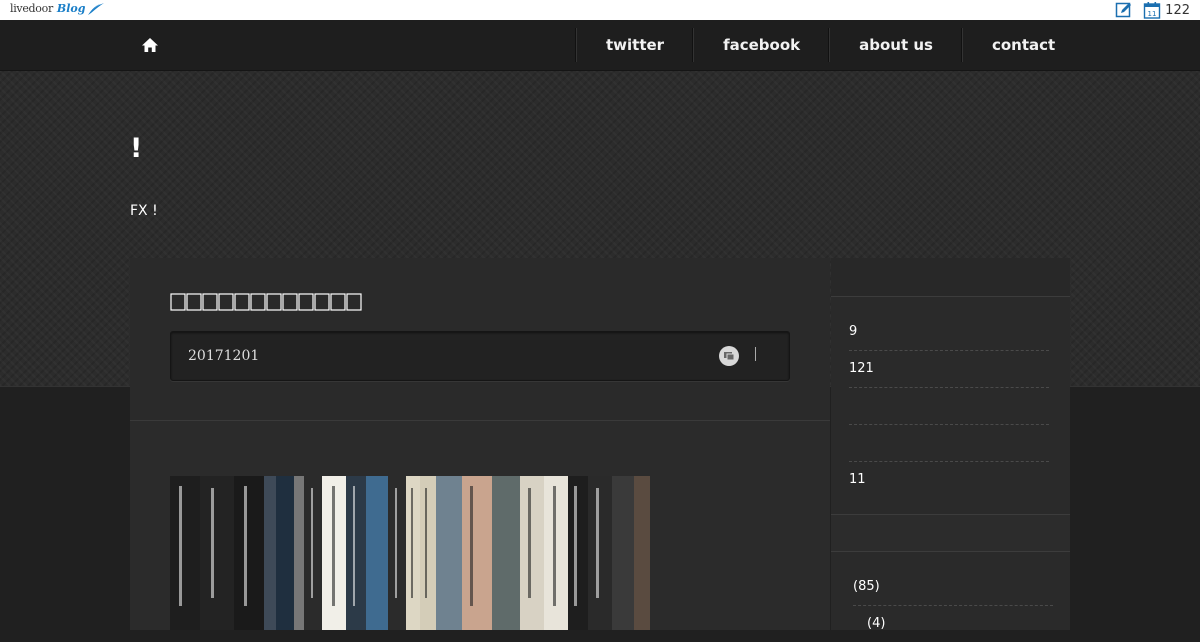 Image resolution: width=1200 pixels, height=642 pixels. I want to click on article-header: 20171201, so click(480, 339).